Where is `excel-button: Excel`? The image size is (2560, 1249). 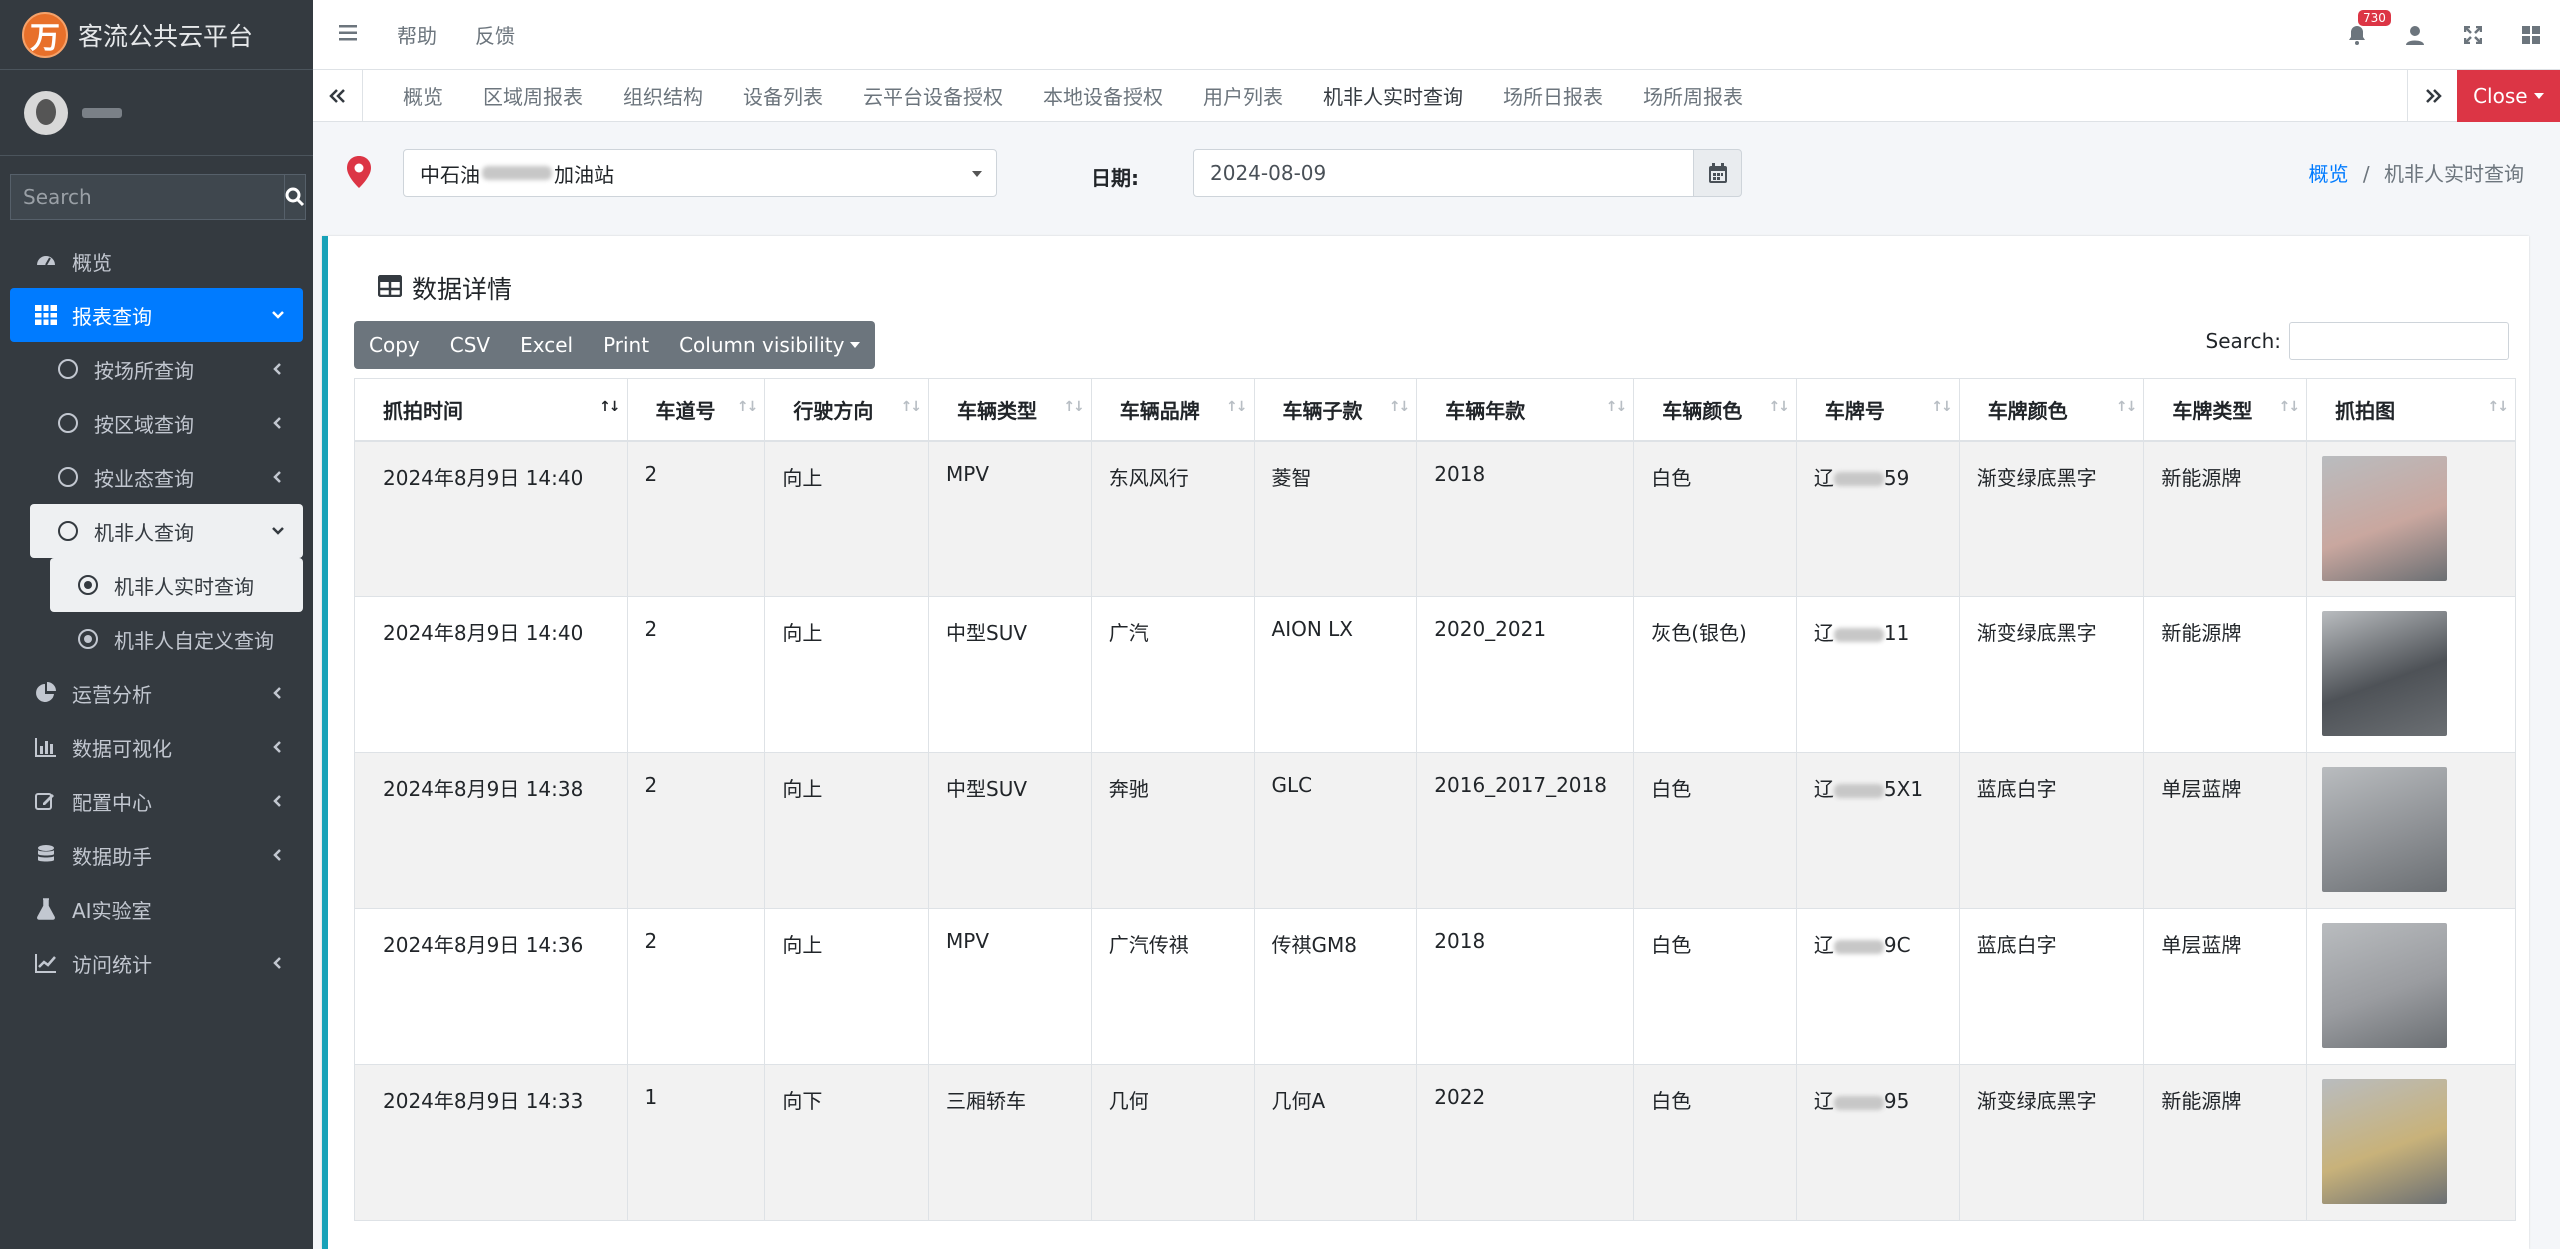 excel-button: Excel is located at coordinates (546, 345).